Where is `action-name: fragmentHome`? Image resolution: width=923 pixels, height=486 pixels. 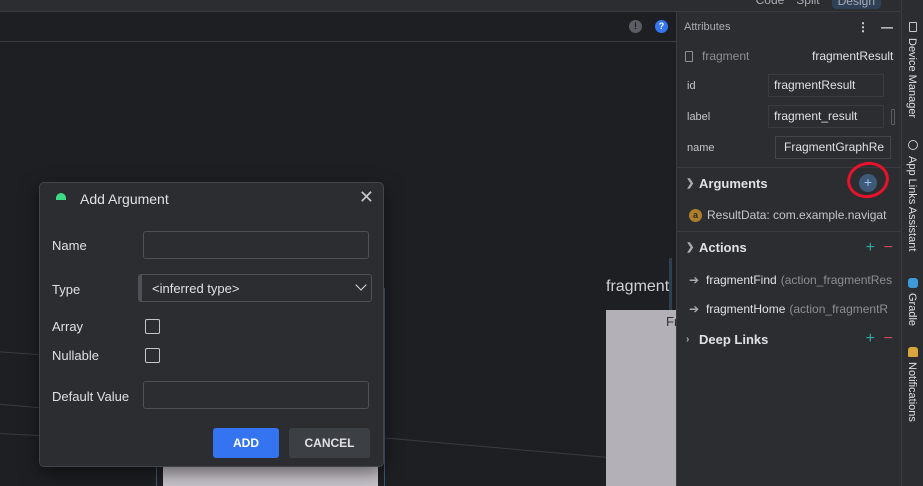
action-name: fragmentHome is located at coordinates (746, 308).